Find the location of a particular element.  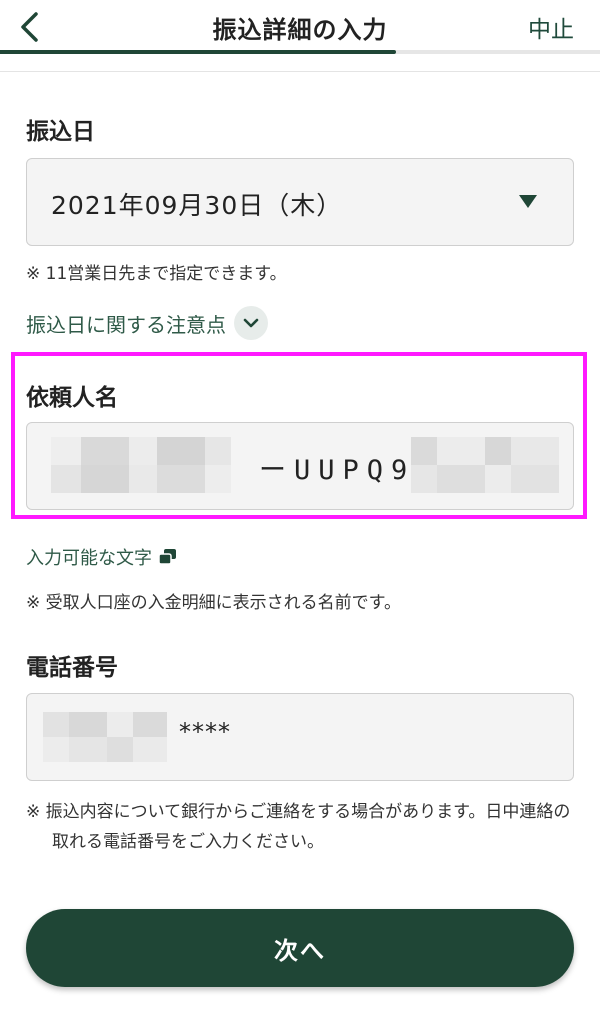

cancel-button: 中止 is located at coordinates (551, 27).